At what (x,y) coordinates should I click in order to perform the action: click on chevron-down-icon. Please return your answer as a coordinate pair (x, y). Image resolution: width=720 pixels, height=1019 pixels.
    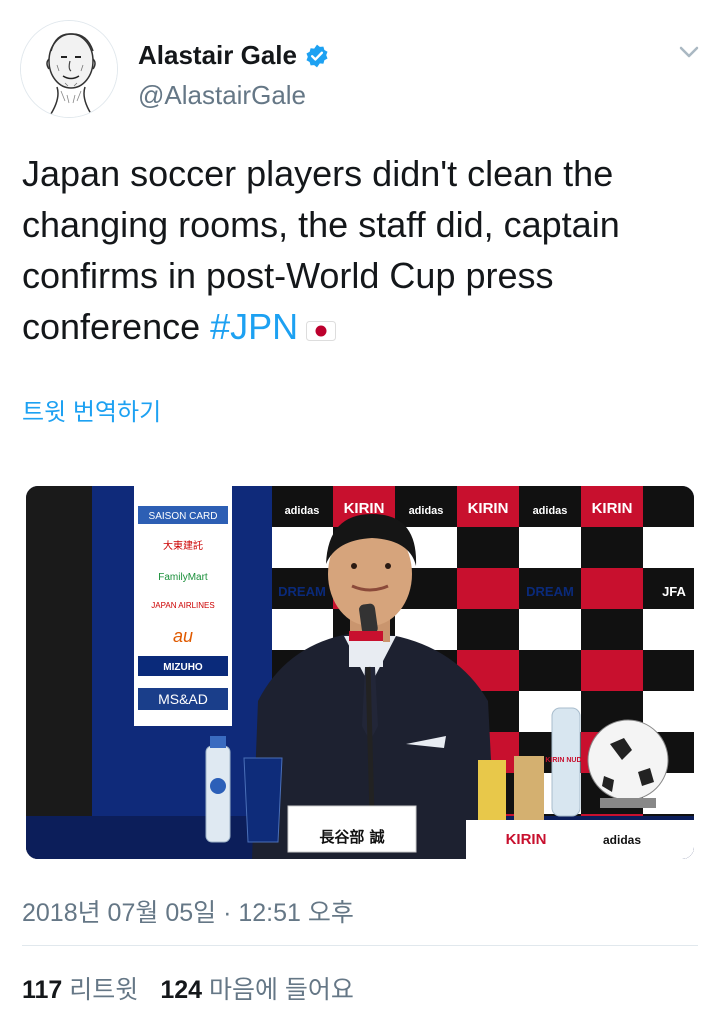
    Looking at the image, I should click on (689, 52).